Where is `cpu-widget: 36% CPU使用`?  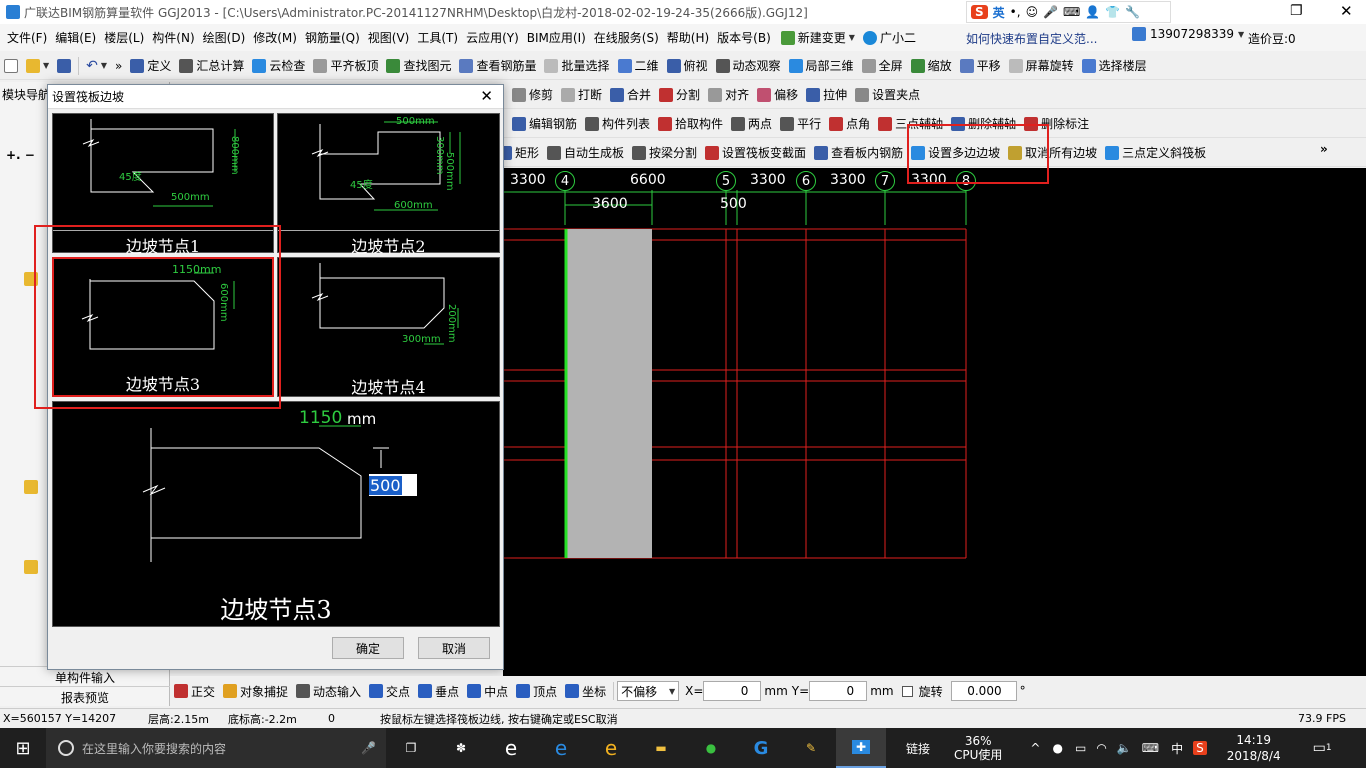 cpu-widget: 36% CPU使用 is located at coordinates (978, 748).